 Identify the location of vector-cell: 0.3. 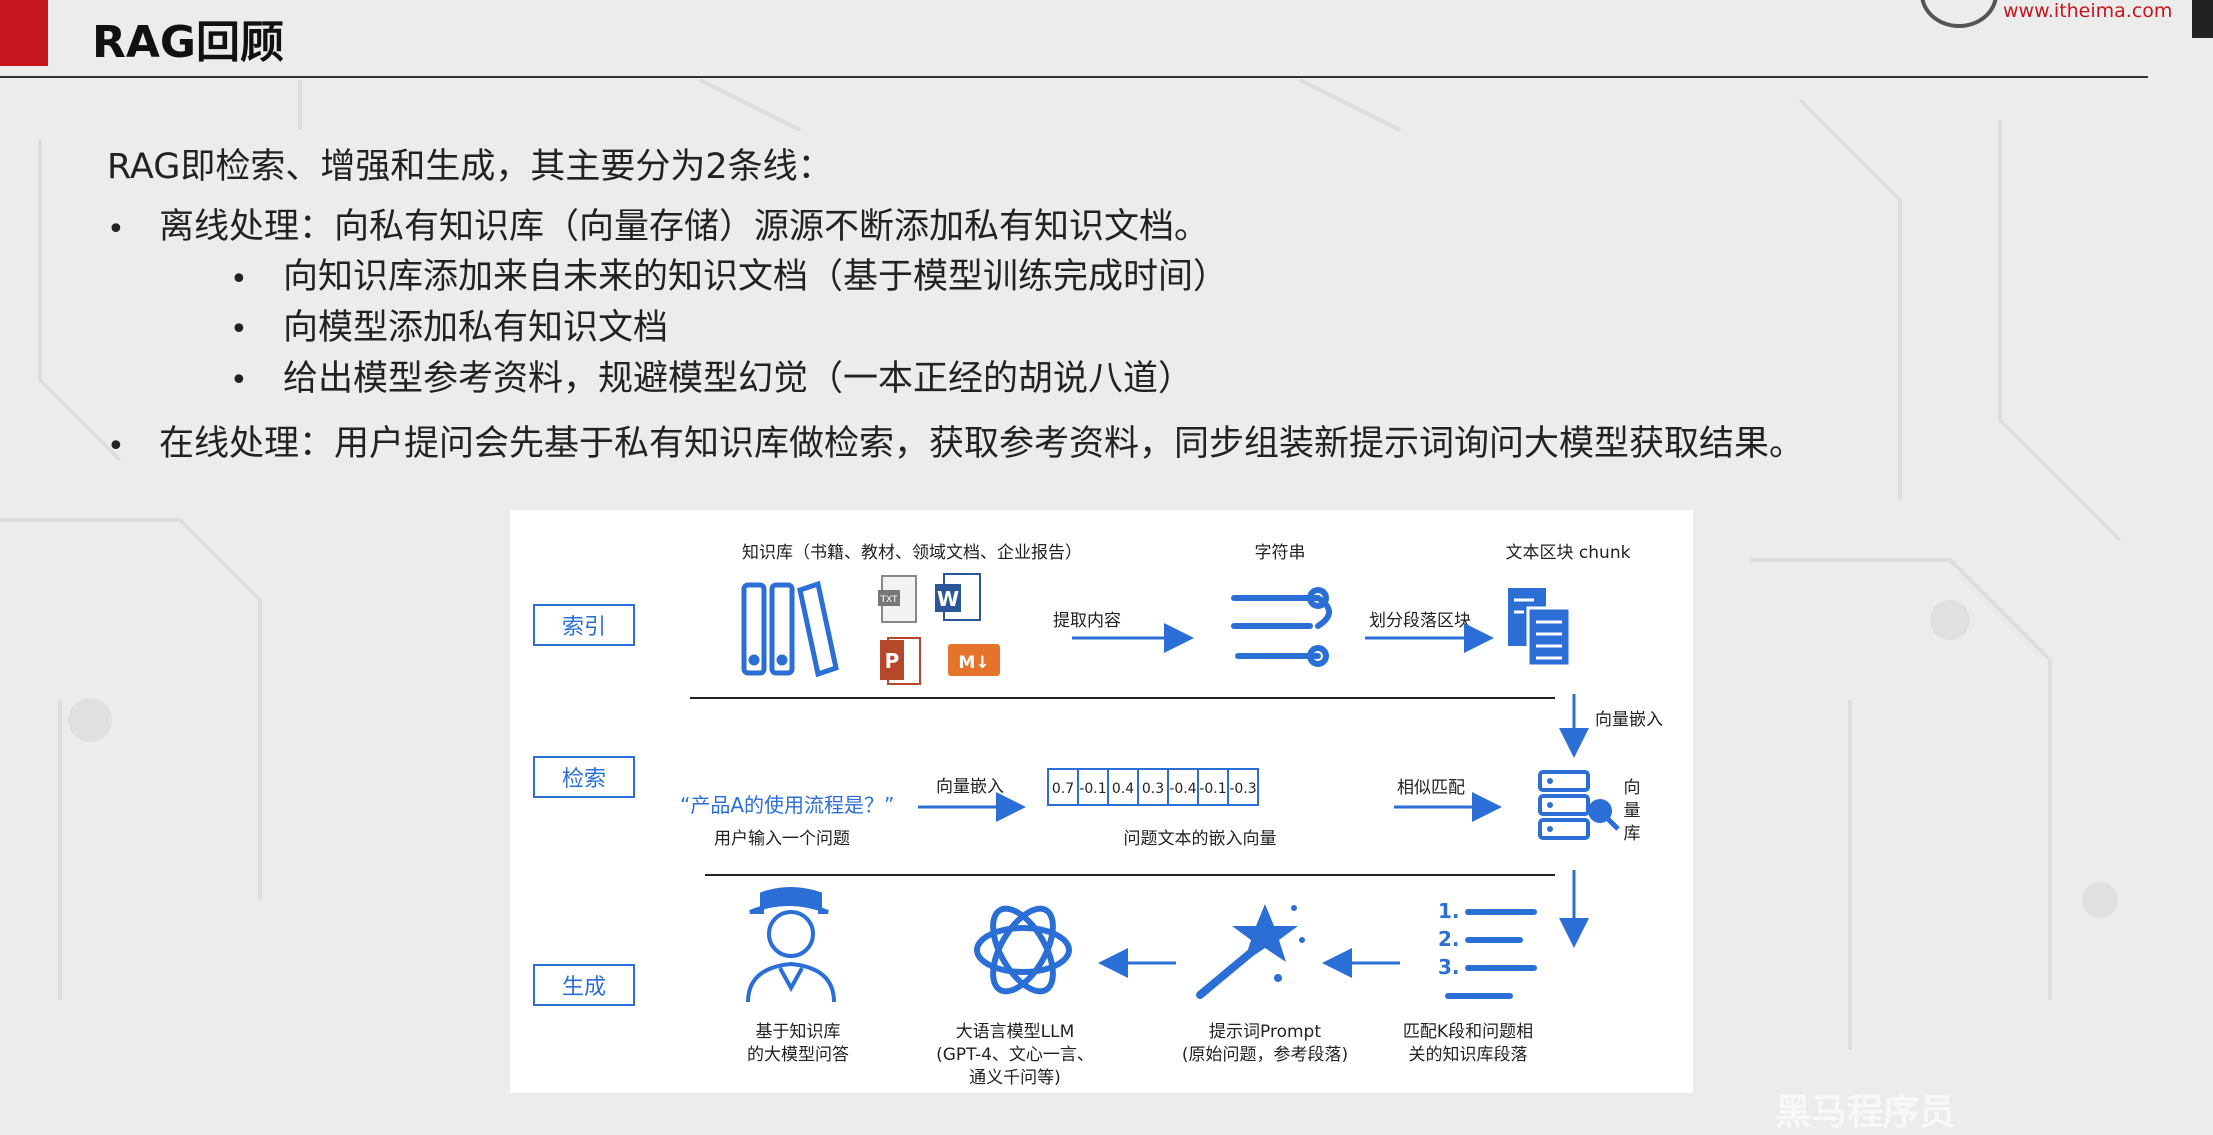
(1153, 787).